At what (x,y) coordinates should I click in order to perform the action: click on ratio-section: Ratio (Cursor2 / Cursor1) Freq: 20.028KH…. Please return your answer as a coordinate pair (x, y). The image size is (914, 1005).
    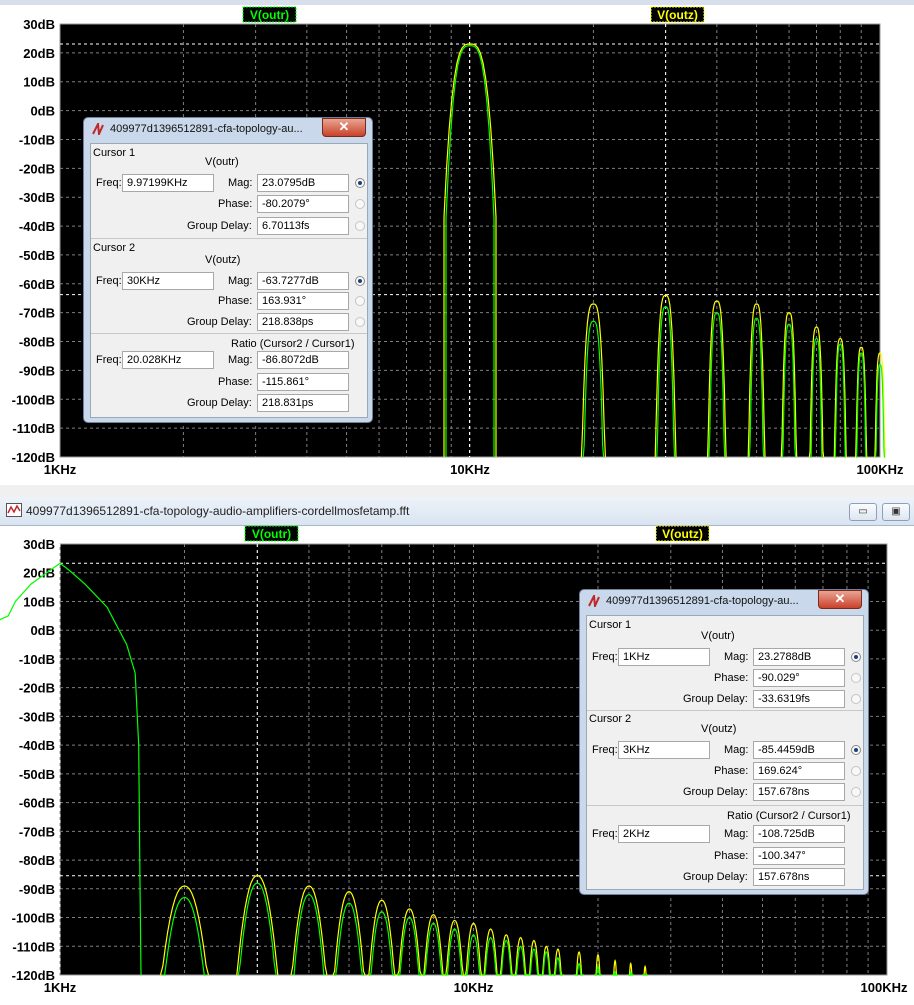
    Looking at the image, I should click on (229, 376).